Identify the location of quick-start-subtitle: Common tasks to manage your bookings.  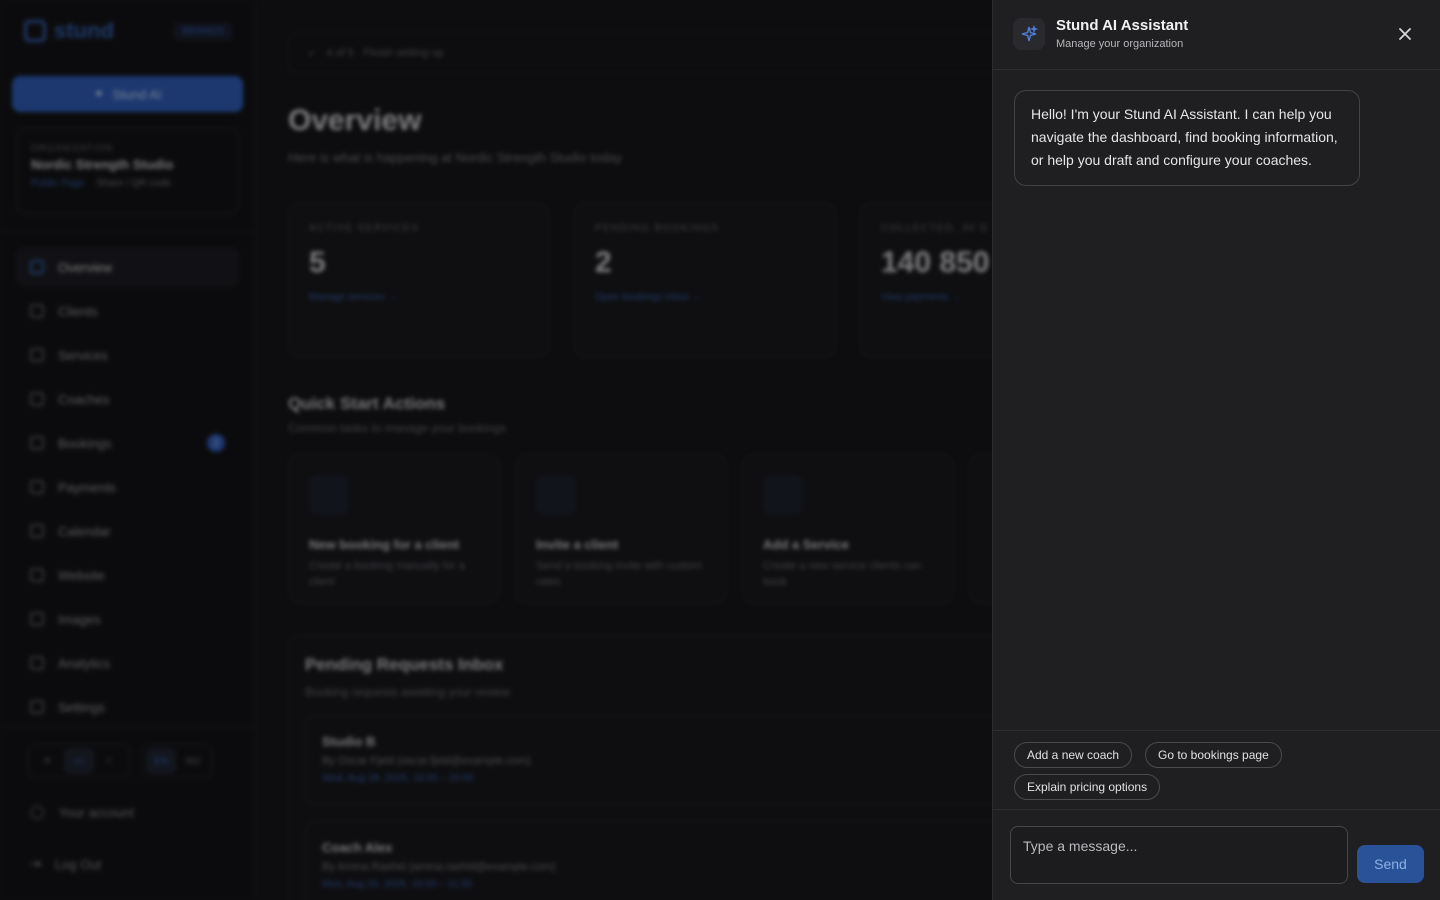
(397, 428).